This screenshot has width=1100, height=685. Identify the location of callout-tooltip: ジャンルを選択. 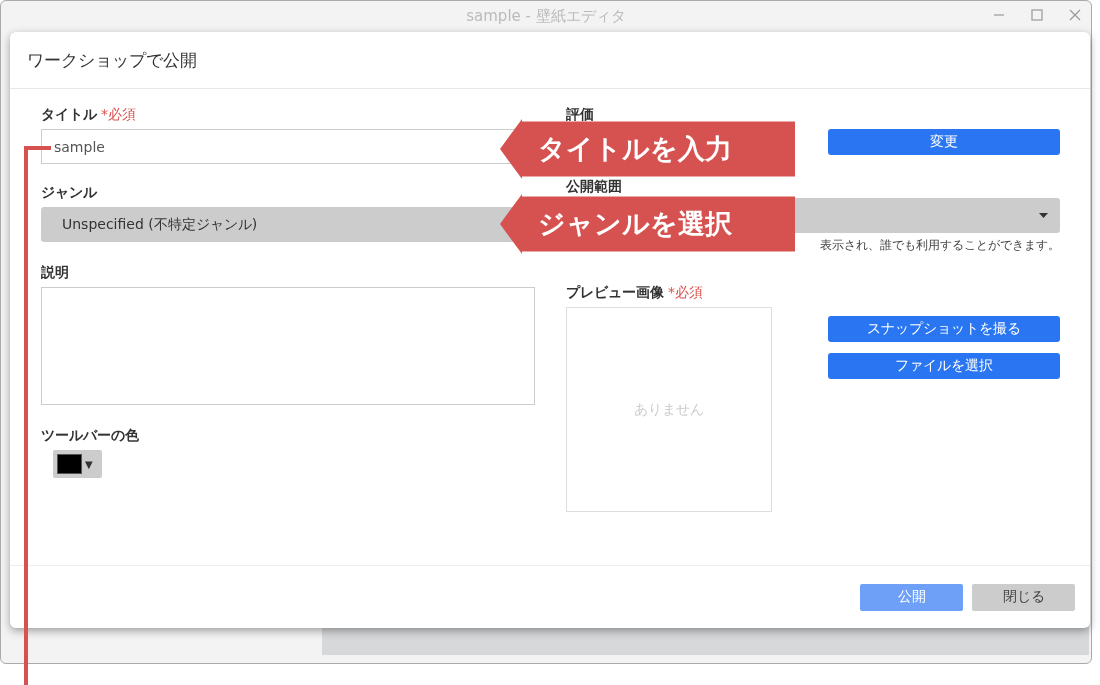
(647, 224).